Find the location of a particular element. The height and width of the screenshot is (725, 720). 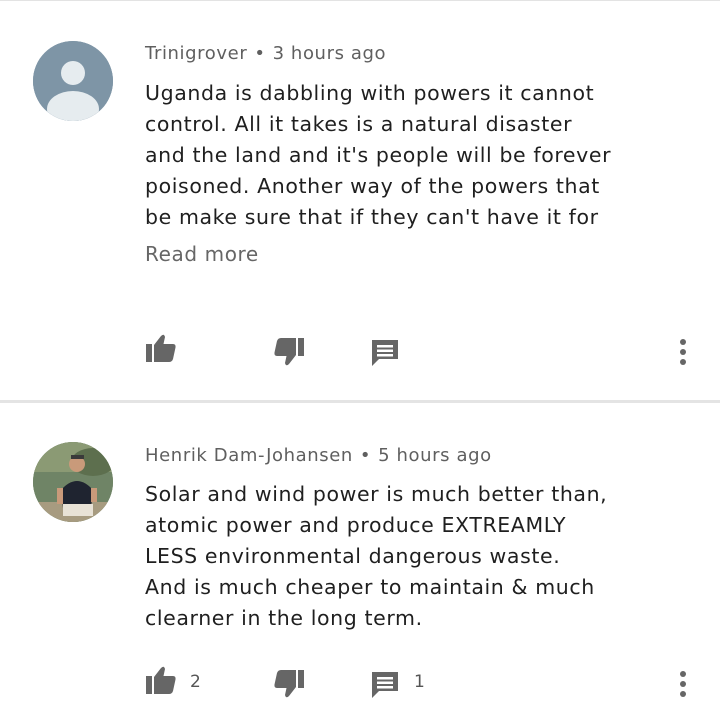

comment-meta: Henrik Dam-Johansen • 5 hours ago is located at coordinates (318, 455).